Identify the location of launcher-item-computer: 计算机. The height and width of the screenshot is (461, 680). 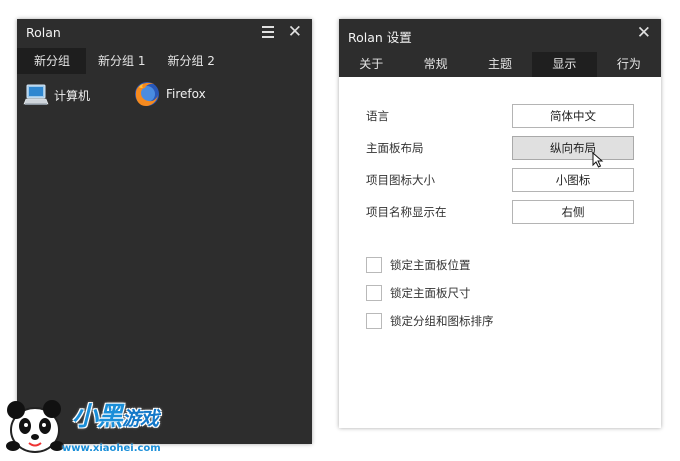
(56, 95).